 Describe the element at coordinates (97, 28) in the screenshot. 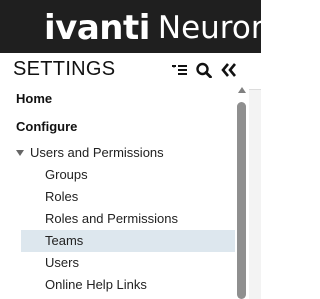

I see `ivanti-logo: ivanti` at that location.